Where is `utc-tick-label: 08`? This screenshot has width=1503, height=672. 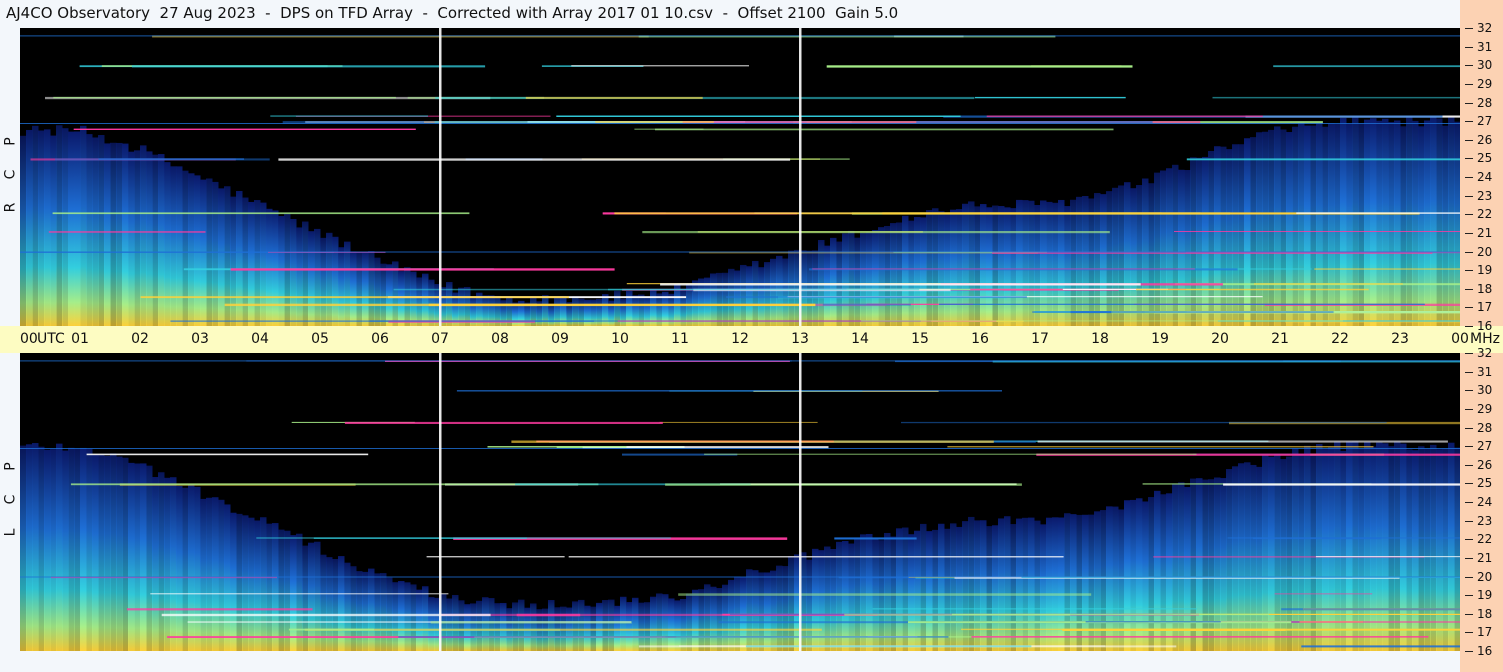
utc-tick-label: 08 is located at coordinates (500, 339).